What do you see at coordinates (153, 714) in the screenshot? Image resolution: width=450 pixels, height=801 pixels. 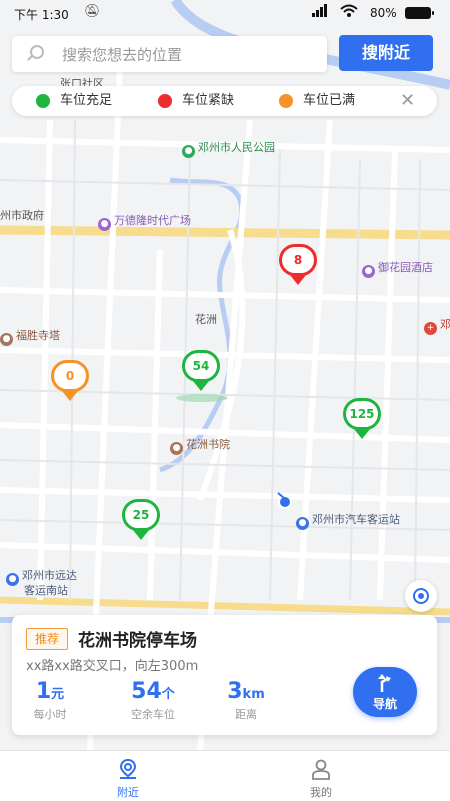 I see `spaces-caption: 空余车位` at bounding box center [153, 714].